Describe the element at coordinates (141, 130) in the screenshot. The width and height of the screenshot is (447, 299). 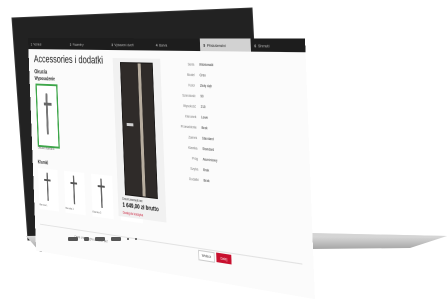
I see `door-glass-strip` at that location.